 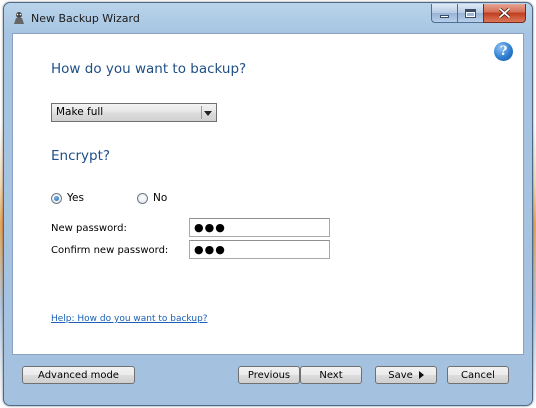 I want to click on help-link: Help: How do you want to backup?, so click(x=129, y=319).